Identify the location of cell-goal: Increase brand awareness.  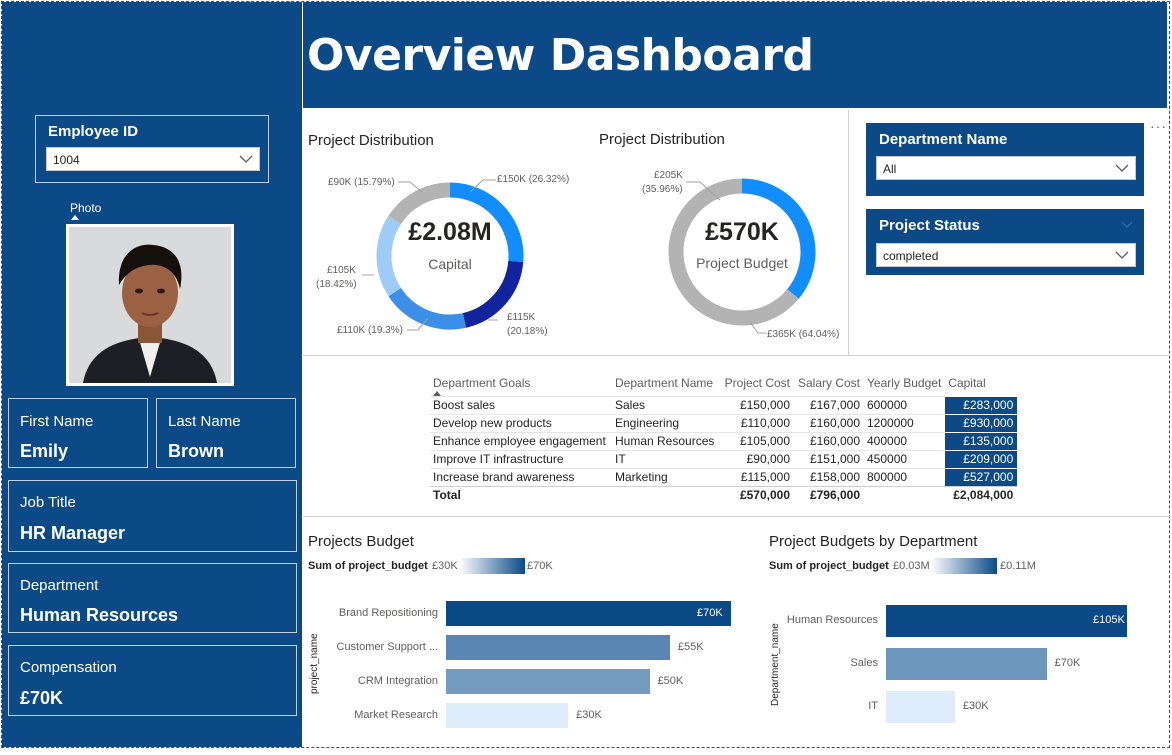
(521, 477).